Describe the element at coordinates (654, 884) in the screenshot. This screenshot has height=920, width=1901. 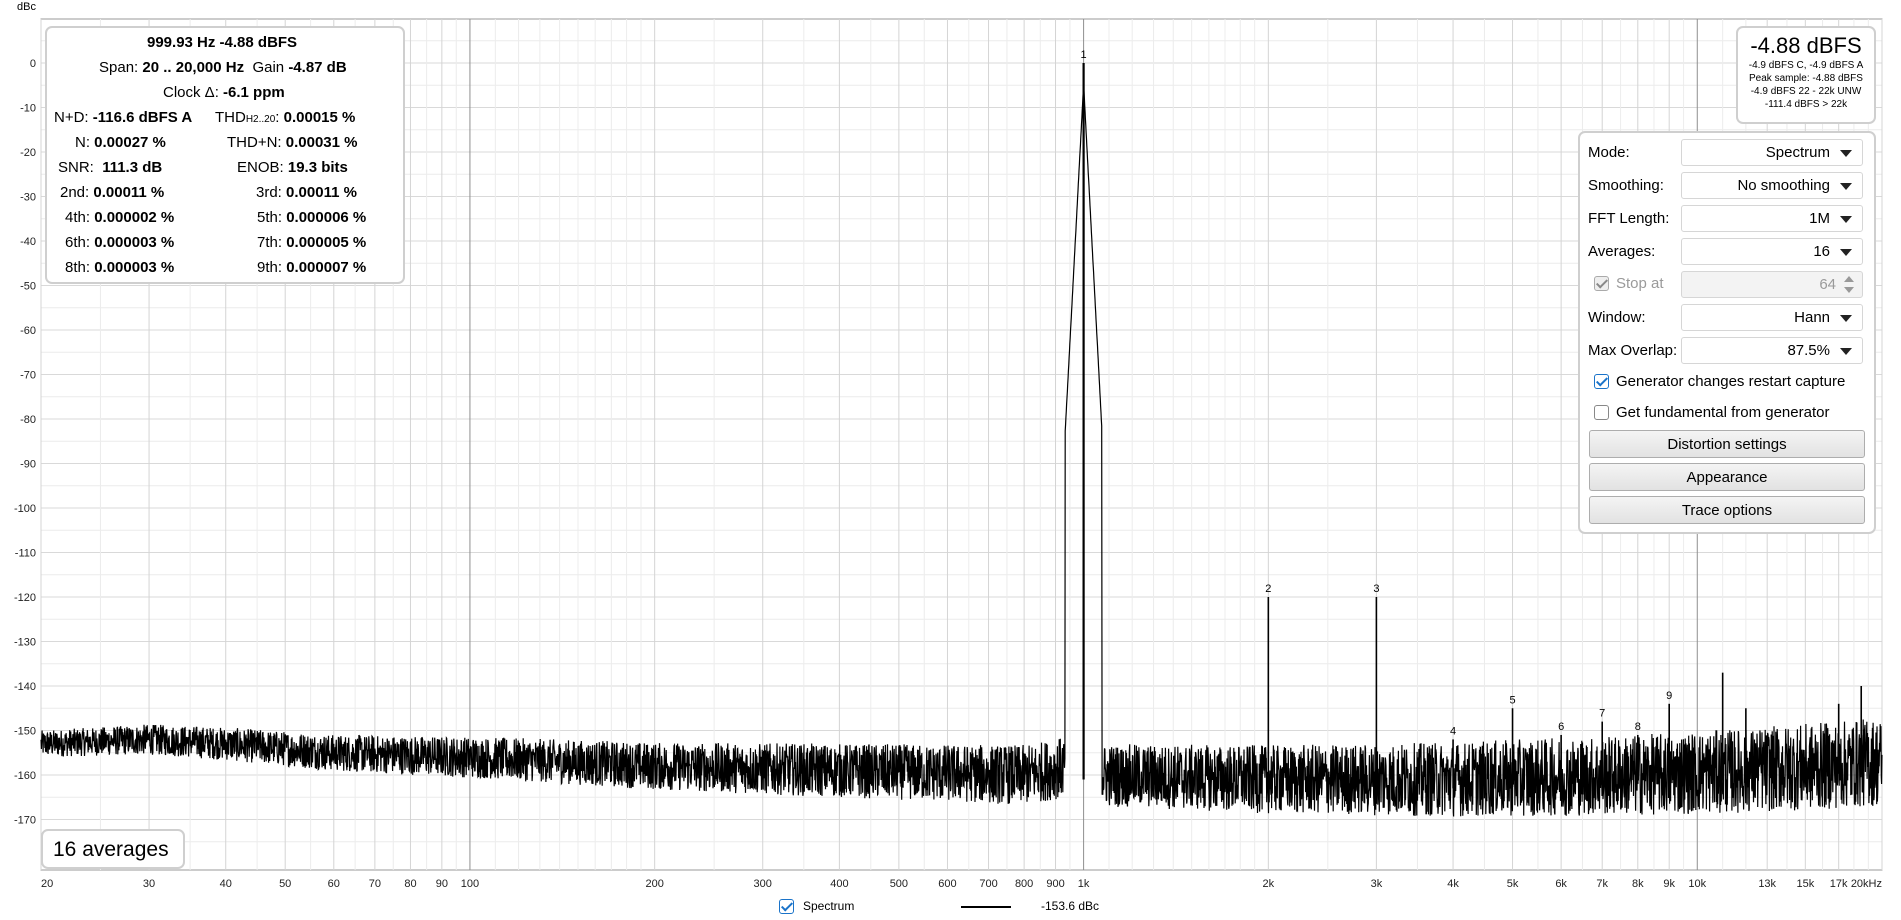
I see `x-tick-label: 200` at that location.